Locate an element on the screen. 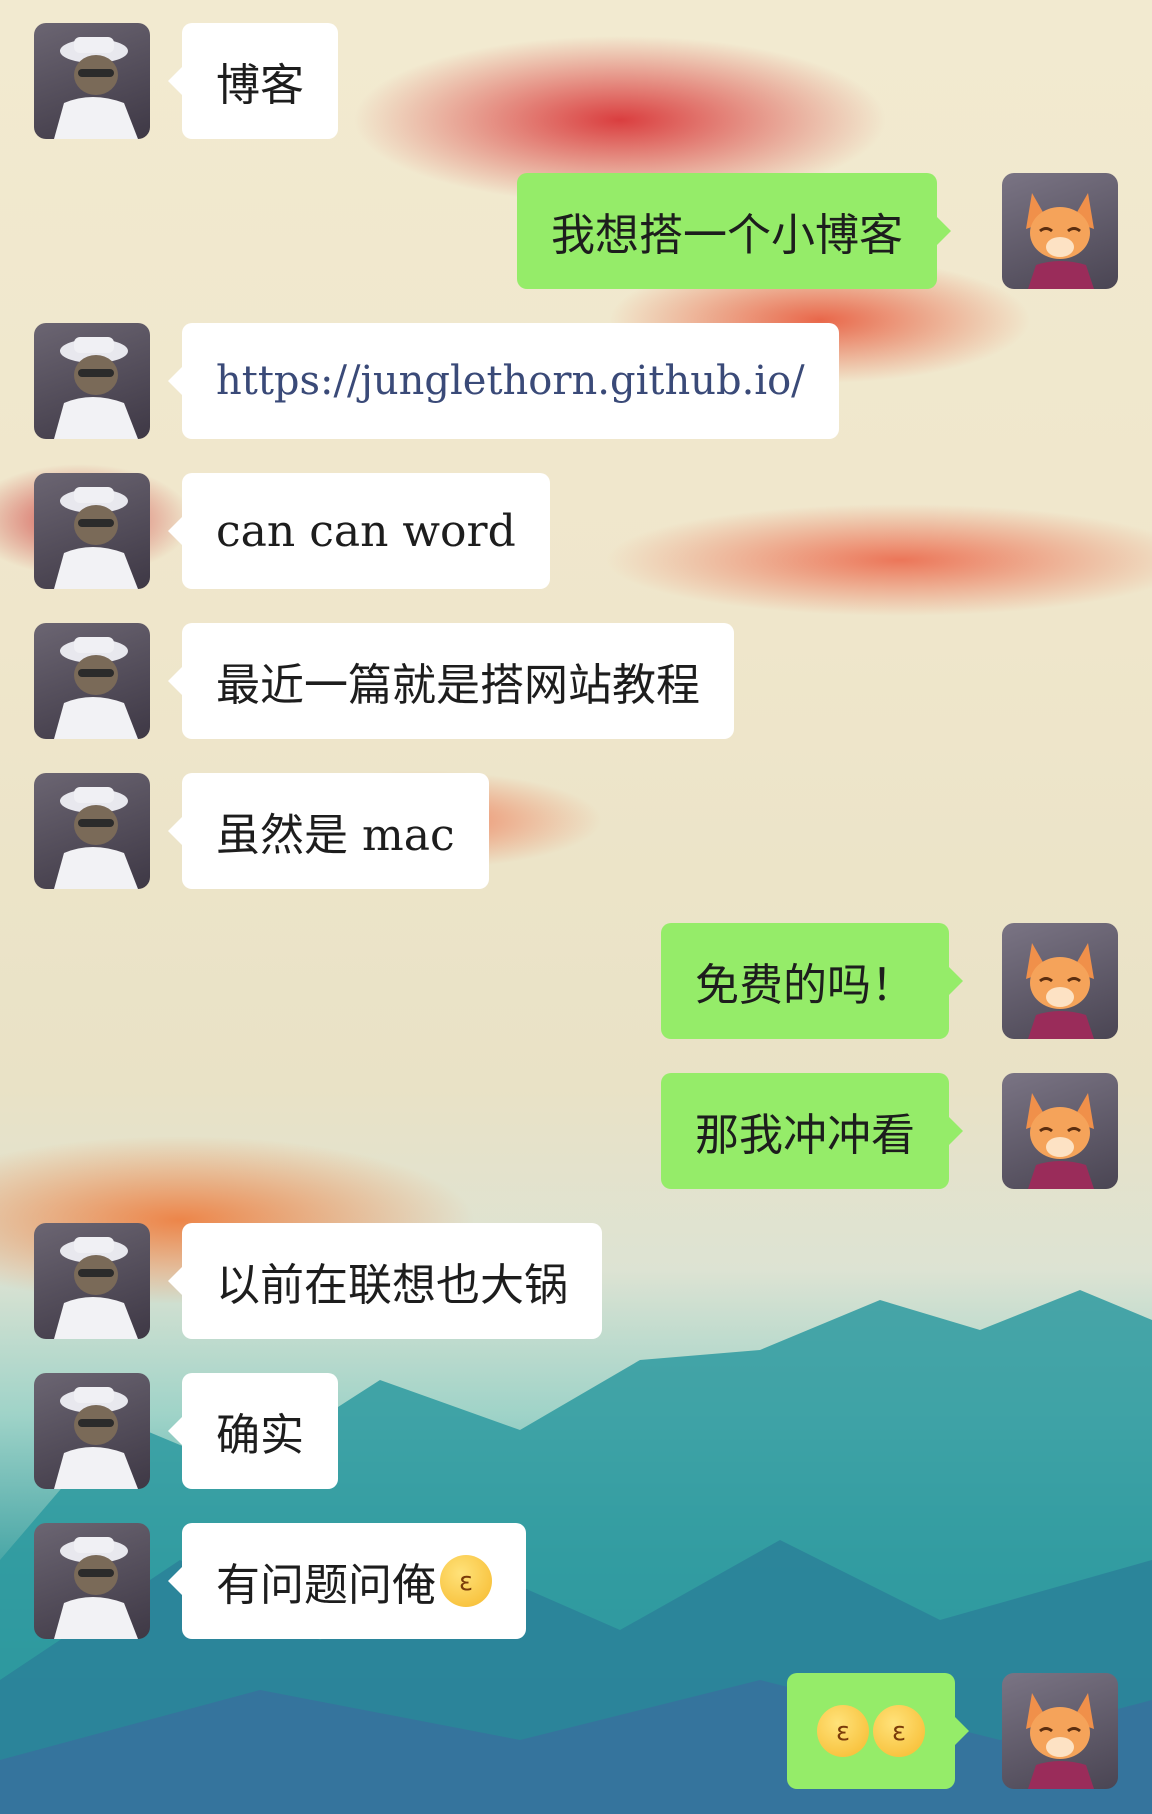  message-bubble-outgoing: 免费的吗！ is located at coordinates (812, 981).